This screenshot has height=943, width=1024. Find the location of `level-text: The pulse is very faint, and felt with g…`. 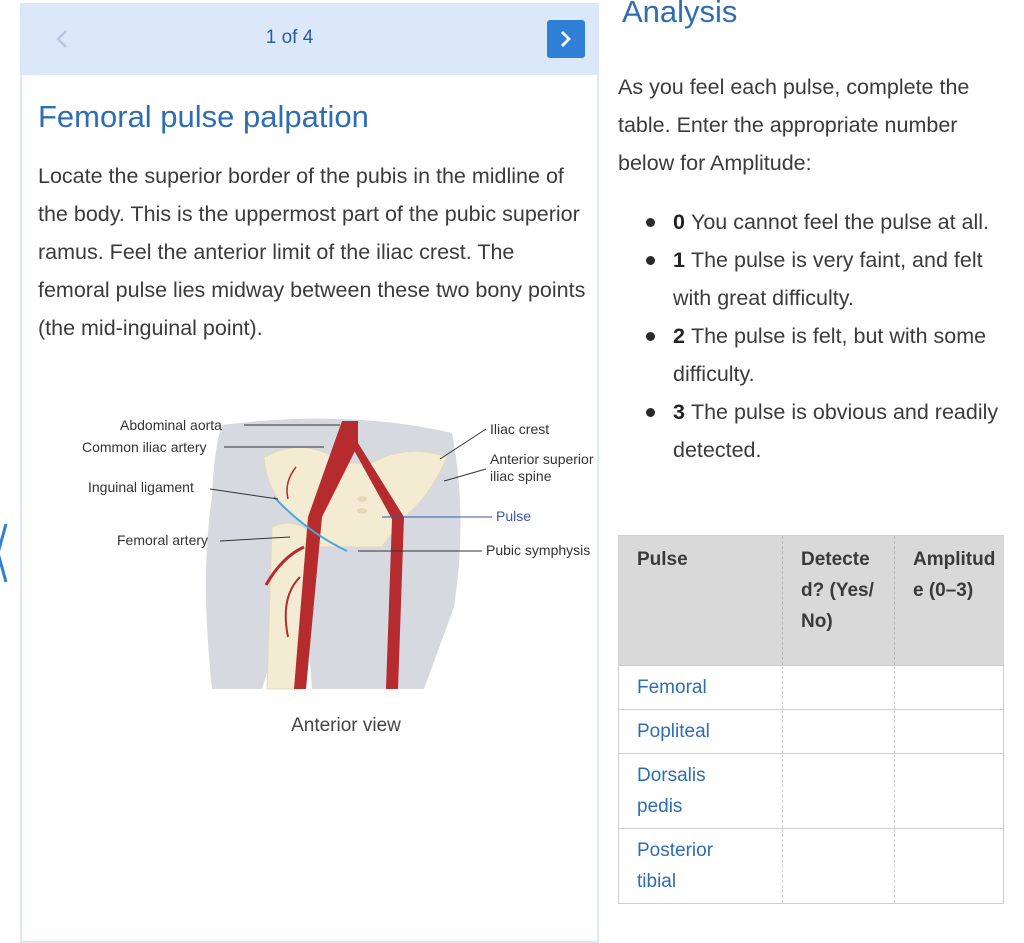

level-text: The pulse is very faint, and felt with g… is located at coordinates (828, 279).